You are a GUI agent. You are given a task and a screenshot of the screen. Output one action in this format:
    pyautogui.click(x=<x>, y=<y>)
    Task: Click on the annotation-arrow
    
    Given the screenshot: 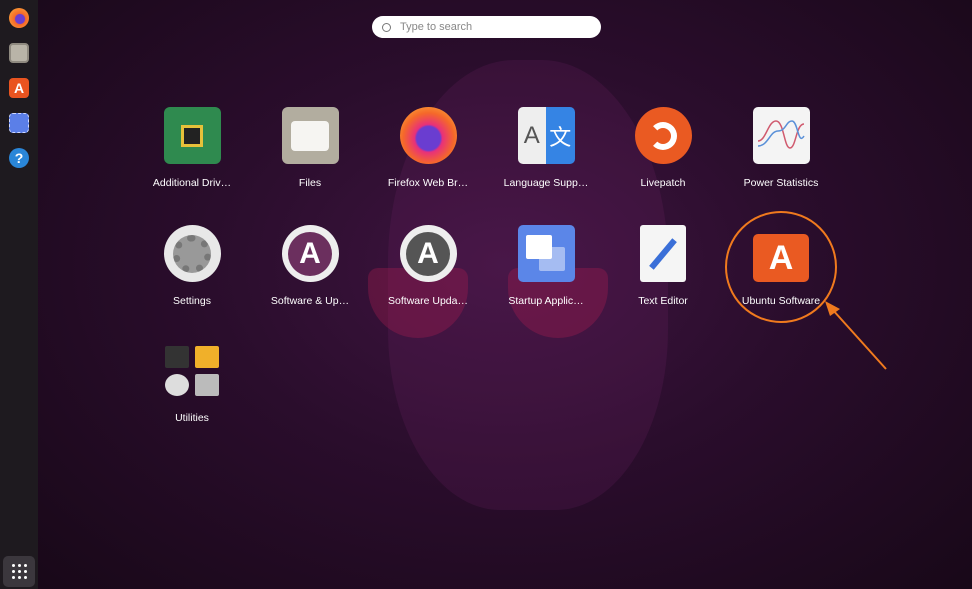 What is the action you would take?
    pyautogui.click(x=856, y=335)
    